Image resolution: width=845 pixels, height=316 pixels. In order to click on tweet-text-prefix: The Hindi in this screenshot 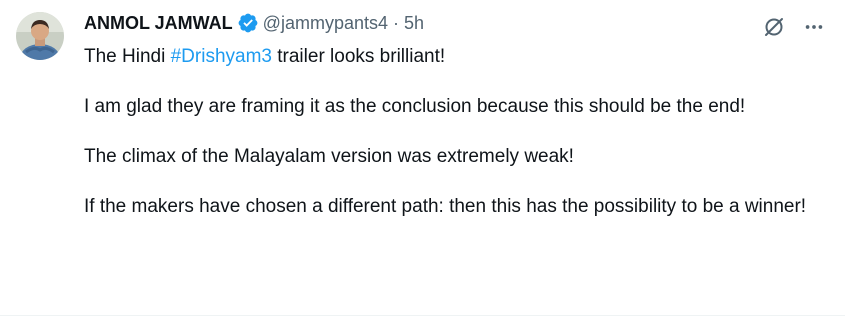, I will do `click(127, 56)`.